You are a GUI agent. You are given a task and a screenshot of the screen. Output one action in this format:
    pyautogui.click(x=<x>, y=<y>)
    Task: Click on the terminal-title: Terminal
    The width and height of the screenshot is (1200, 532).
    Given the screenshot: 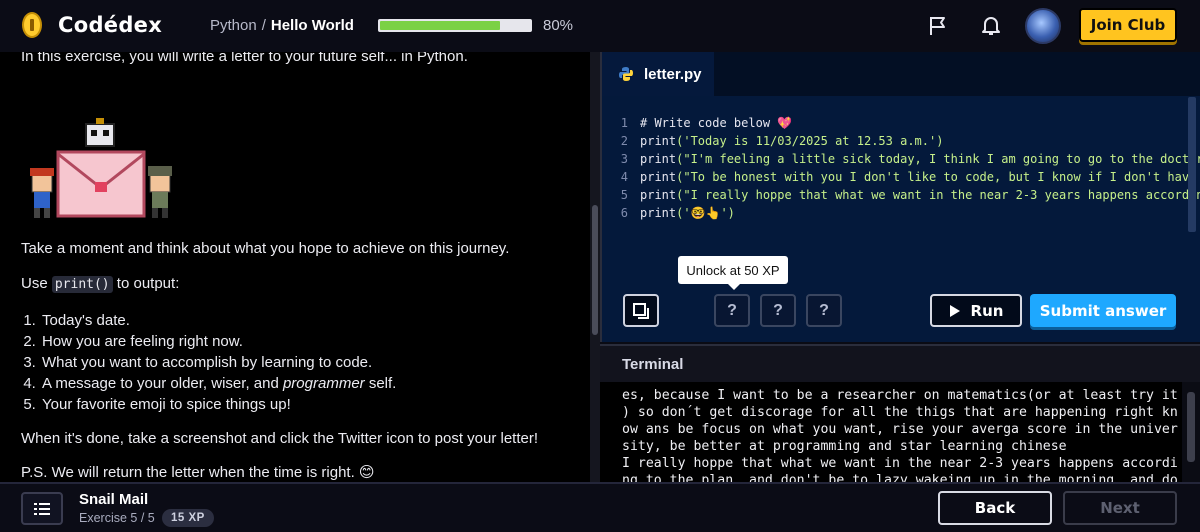 What is the action you would take?
    pyautogui.click(x=653, y=364)
    